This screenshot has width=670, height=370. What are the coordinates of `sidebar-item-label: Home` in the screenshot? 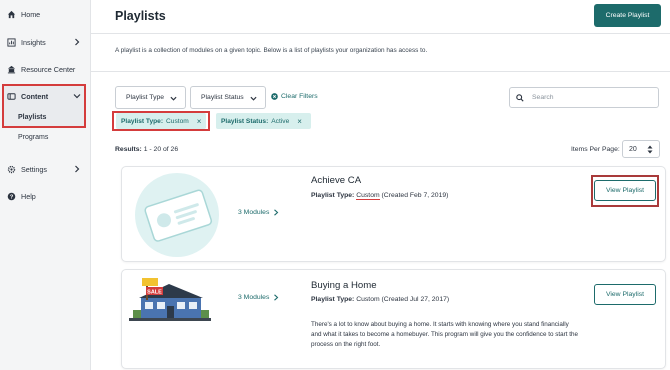 It's located at (31, 14).